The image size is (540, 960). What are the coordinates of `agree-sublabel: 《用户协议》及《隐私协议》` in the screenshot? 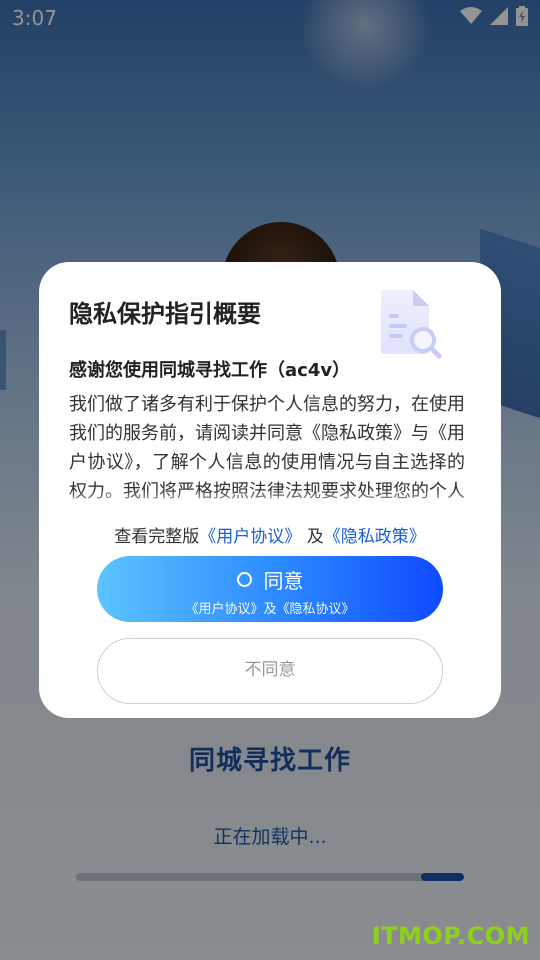 It's located at (270, 609).